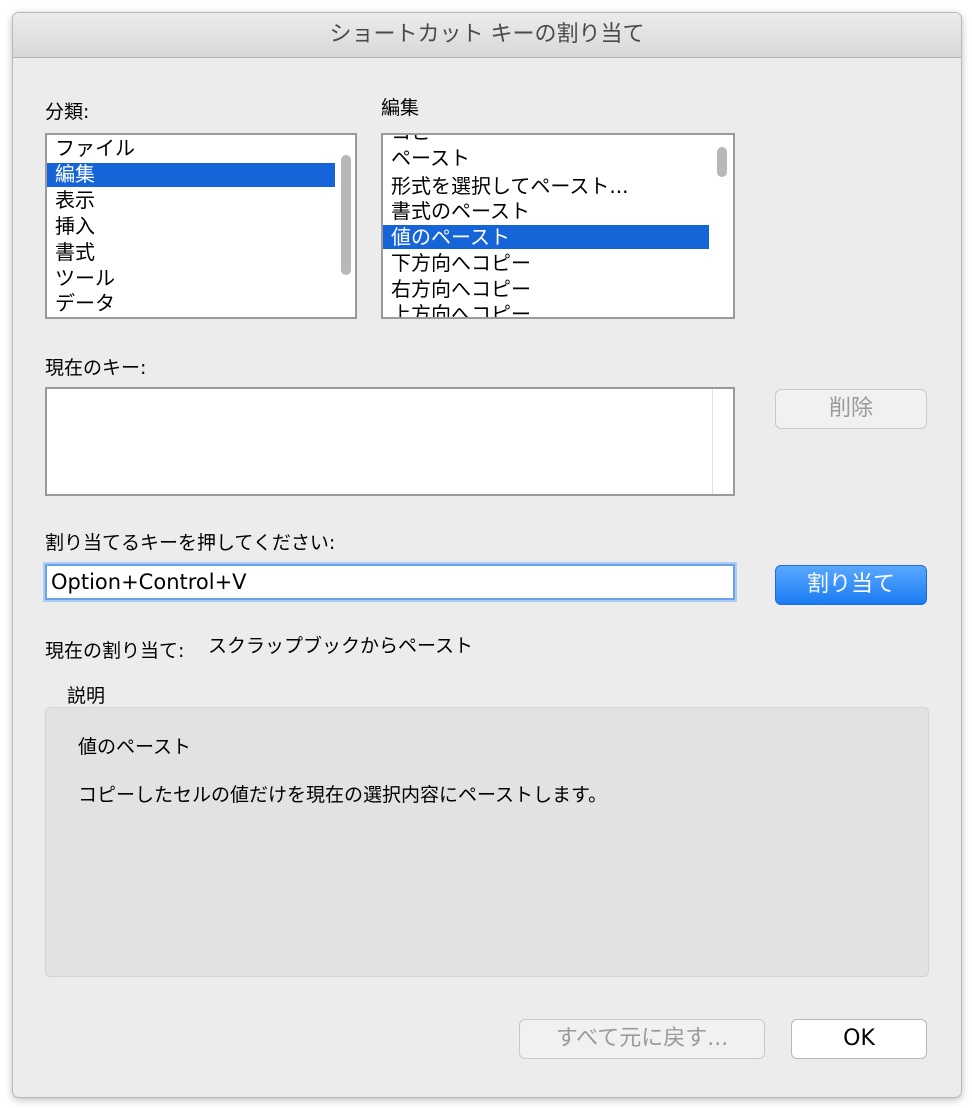 The image size is (972, 1108). Describe the element at coordinates (343, 795) in the screenshot. I see `description-text: コピーしたセルの値だけを現在の選択内容にペーストします。` at that location.